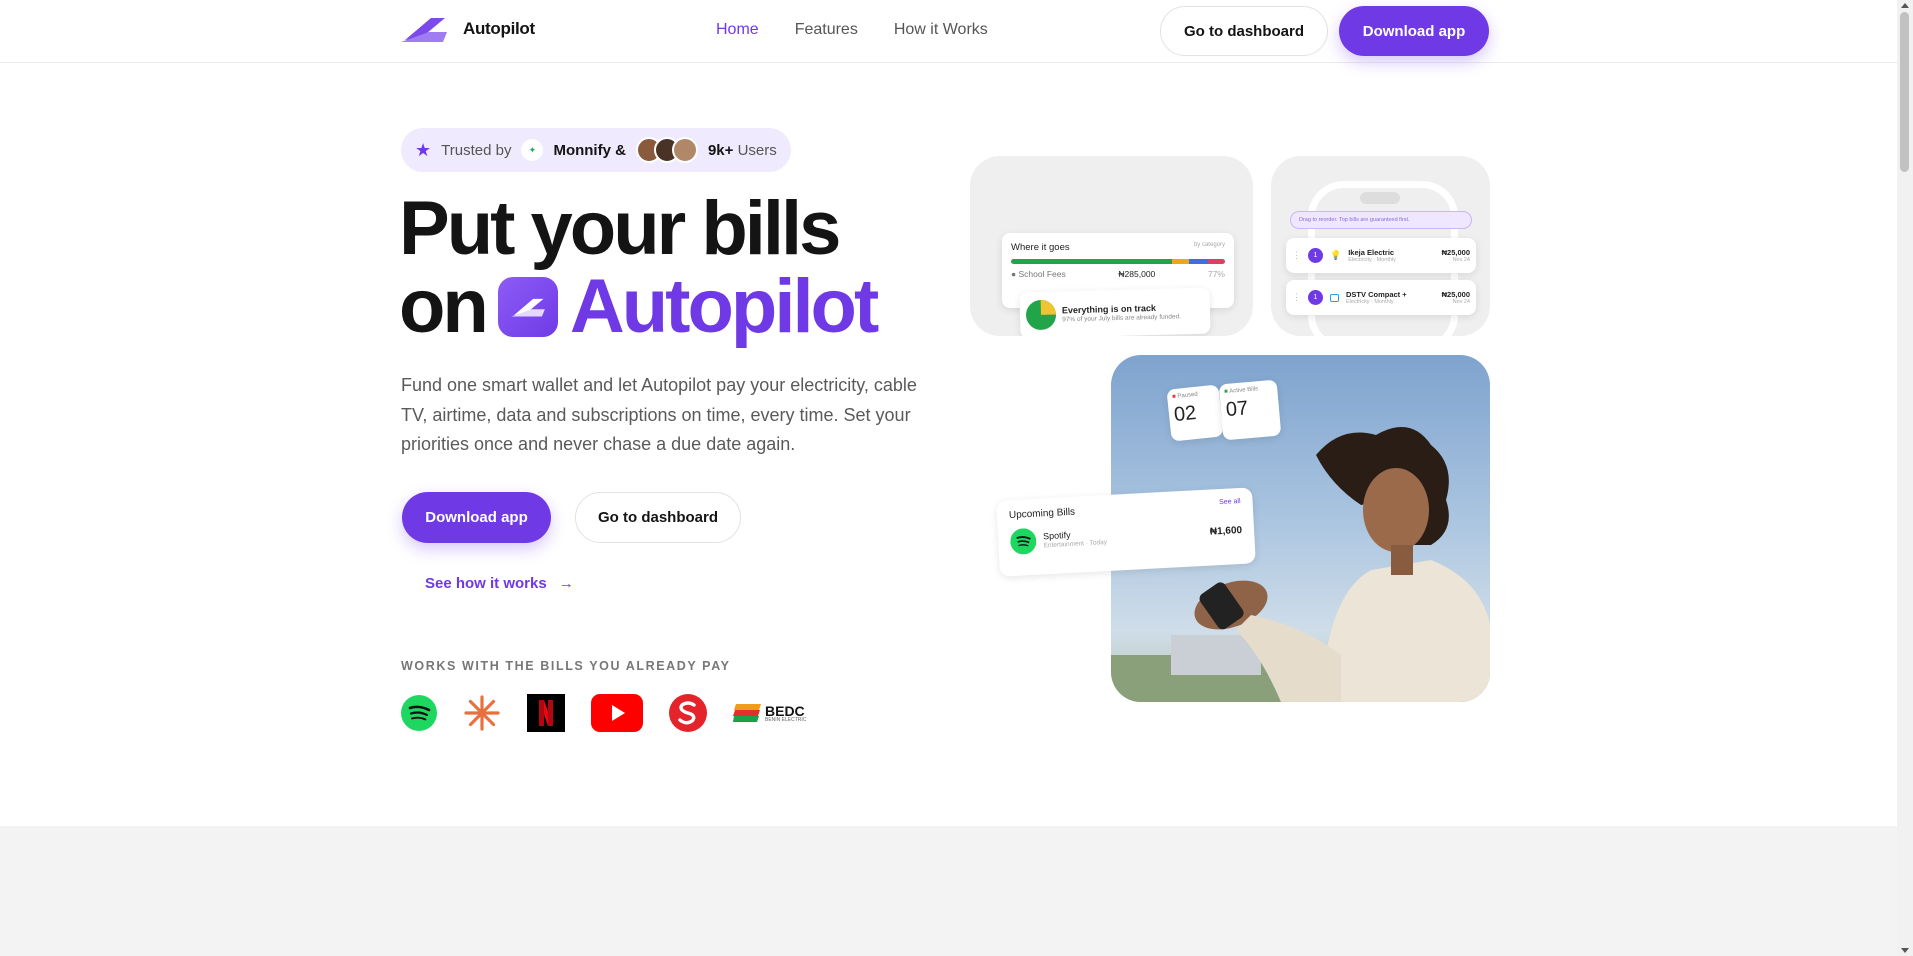 This screenshot has height=956, width=1913. I want to click on active-text: Active Bills, so click(1244, 390).